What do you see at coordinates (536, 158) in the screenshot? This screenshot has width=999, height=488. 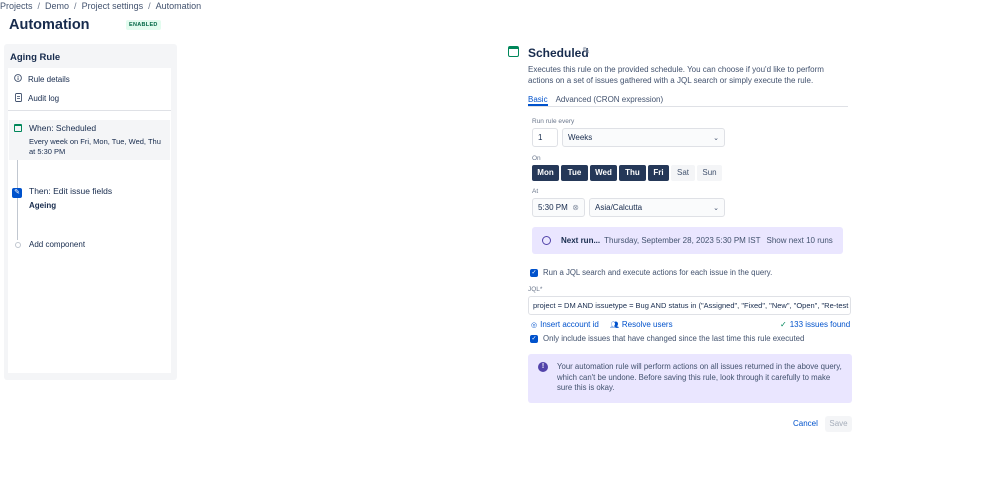 I see `on-label: On` at bounding box center [536, 158].